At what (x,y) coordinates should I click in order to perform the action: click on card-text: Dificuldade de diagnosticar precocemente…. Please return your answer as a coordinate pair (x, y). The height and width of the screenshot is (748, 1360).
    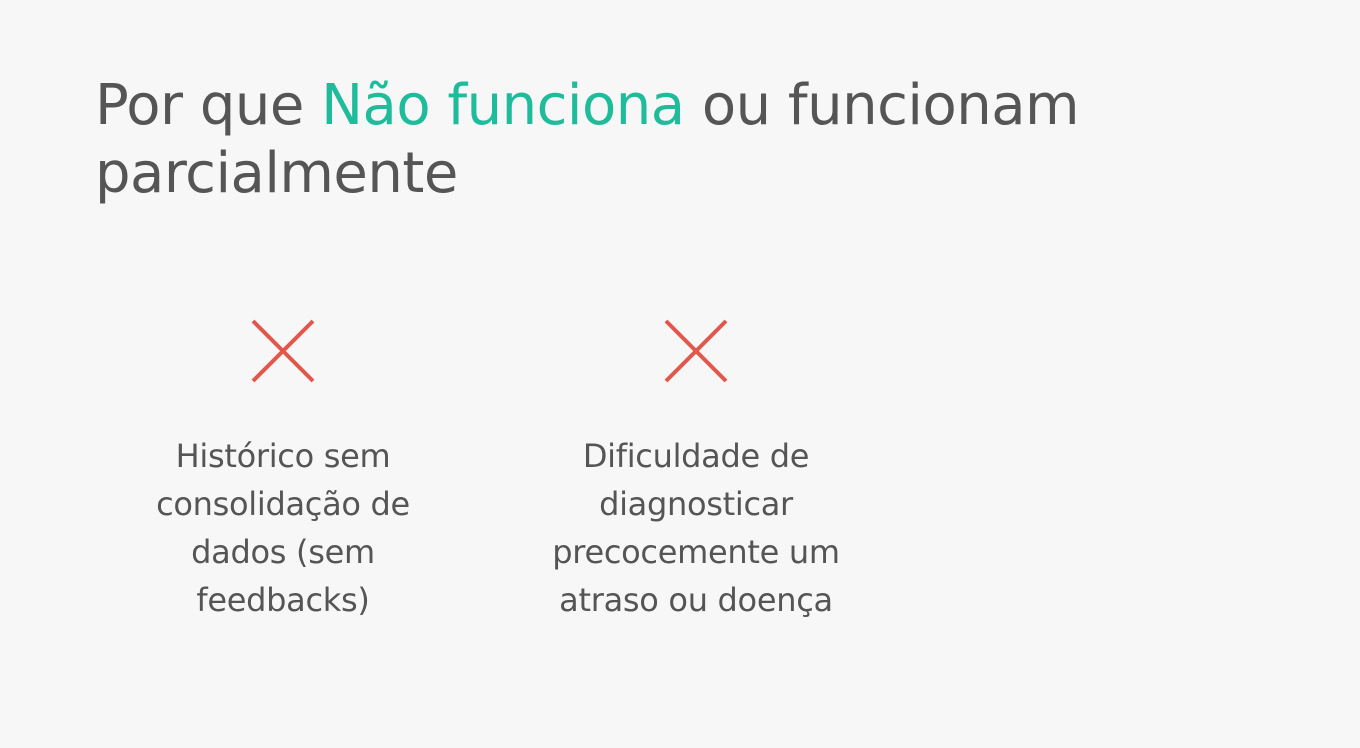
    Looking at the image, I should click on (696, 528).